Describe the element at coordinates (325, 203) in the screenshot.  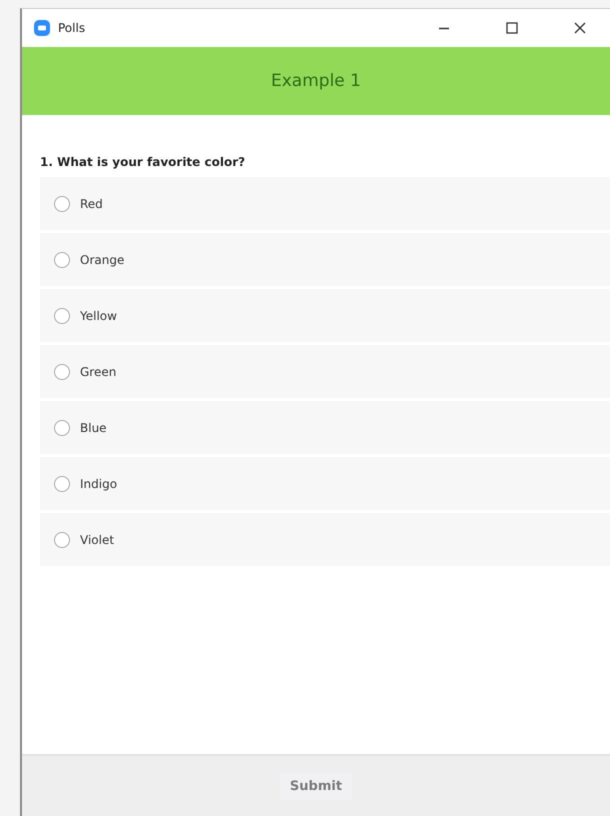
I see `answer-option: Red` at that location.